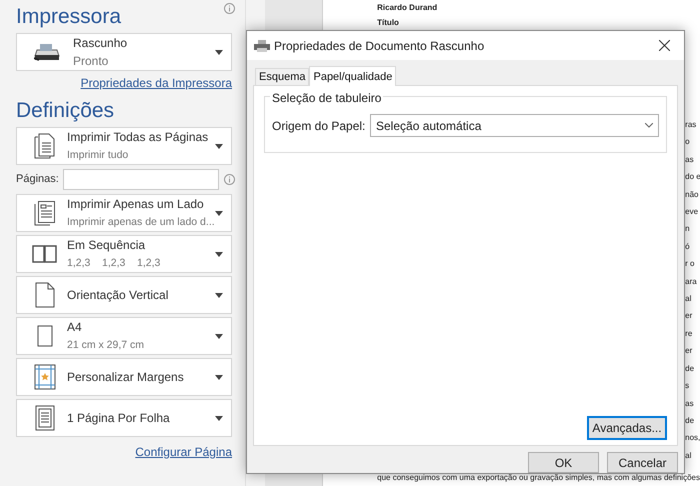  What do you see at coordinates (688, 141) in the screenshot?
I see `document-text: o` at bounding box center [688, 141].